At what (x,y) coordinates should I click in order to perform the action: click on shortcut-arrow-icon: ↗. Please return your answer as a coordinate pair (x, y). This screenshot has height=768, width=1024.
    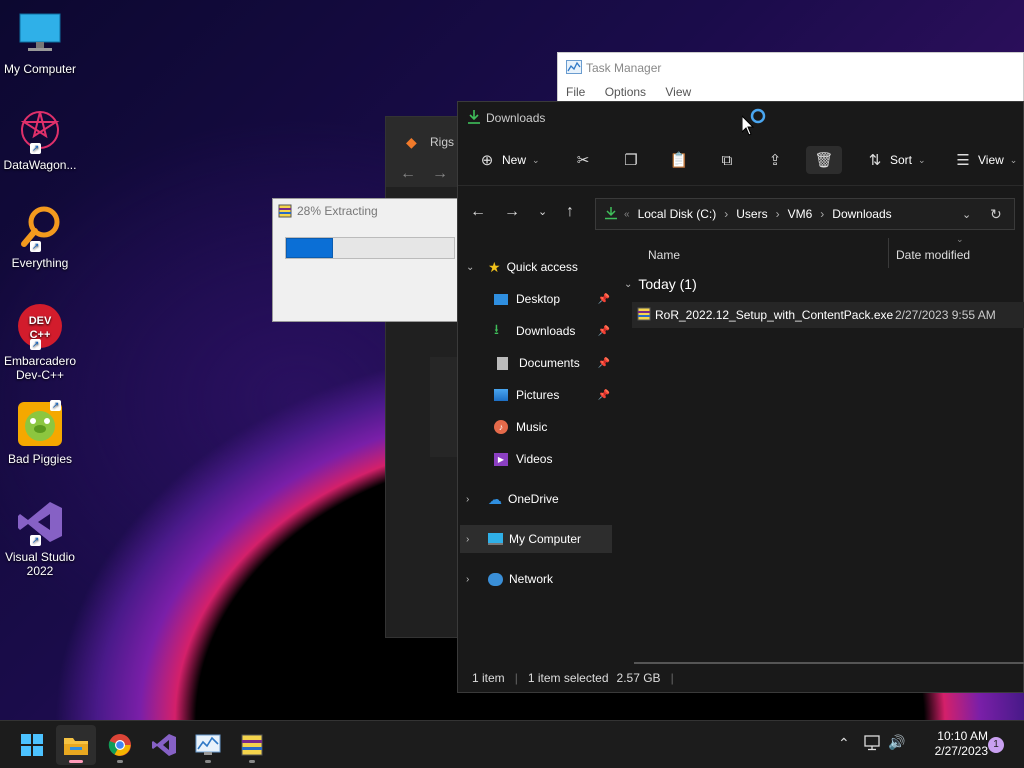
    Looking at the image, I should click on (35, 540).